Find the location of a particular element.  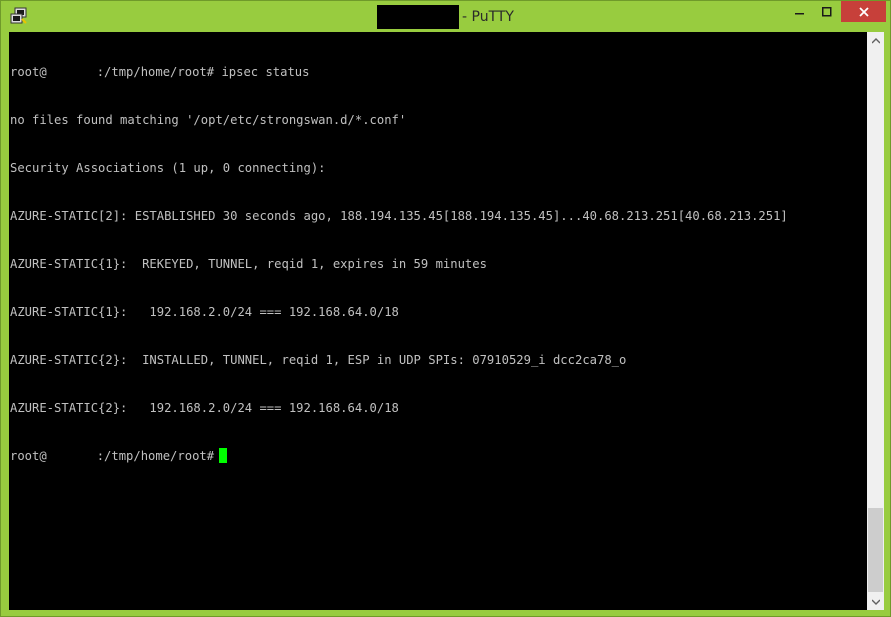

close-icon is located at coordinates (863, 11).